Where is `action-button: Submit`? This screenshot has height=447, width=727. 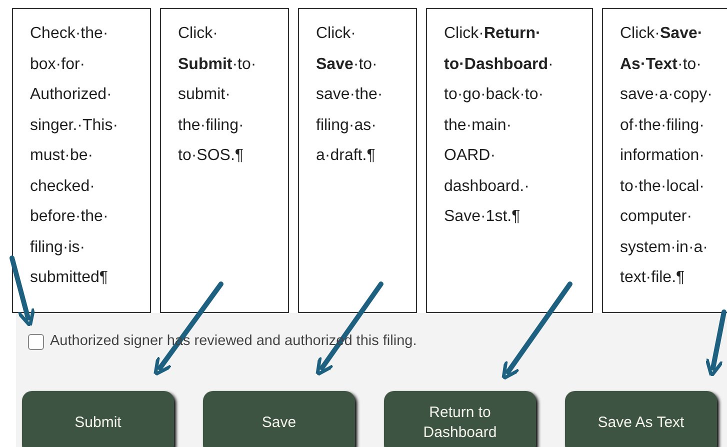 action-button: Submit is located at coordinates (98, 418).